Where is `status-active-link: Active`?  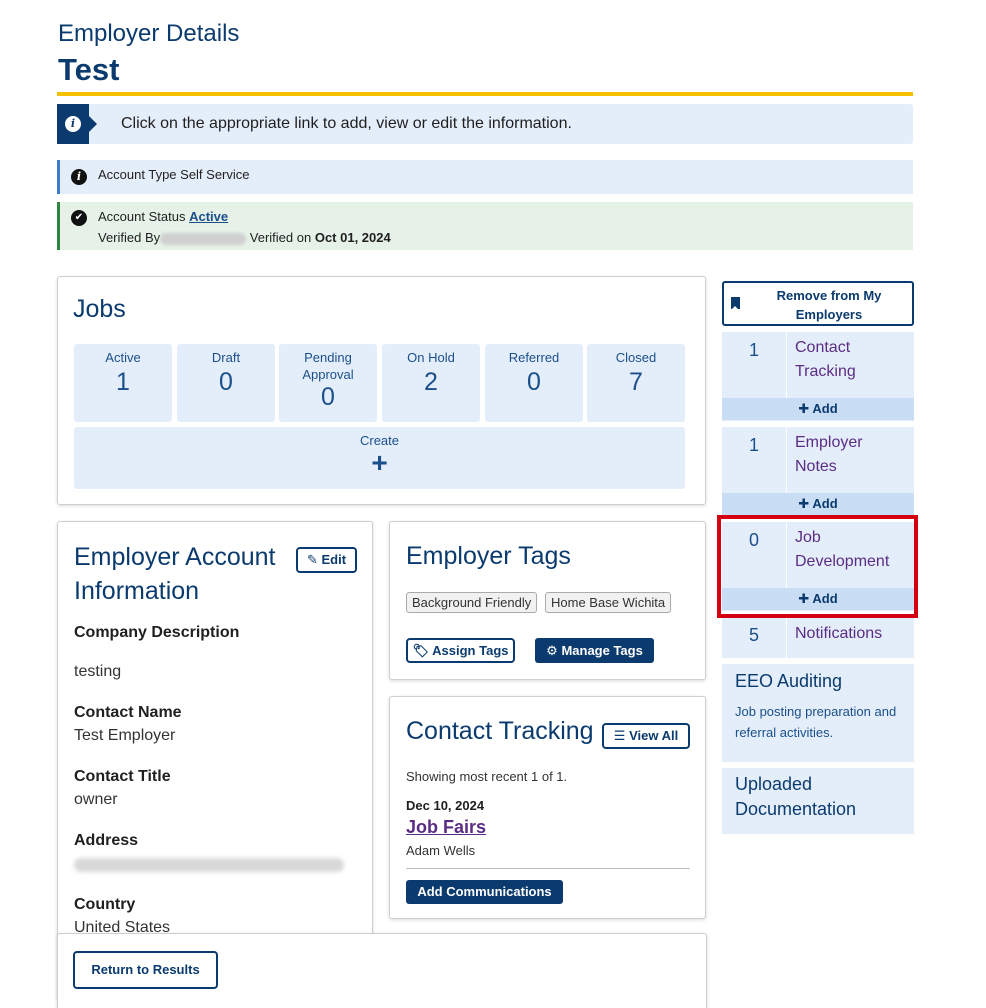 status-active-link: Active is located at coordinates (208, 216).